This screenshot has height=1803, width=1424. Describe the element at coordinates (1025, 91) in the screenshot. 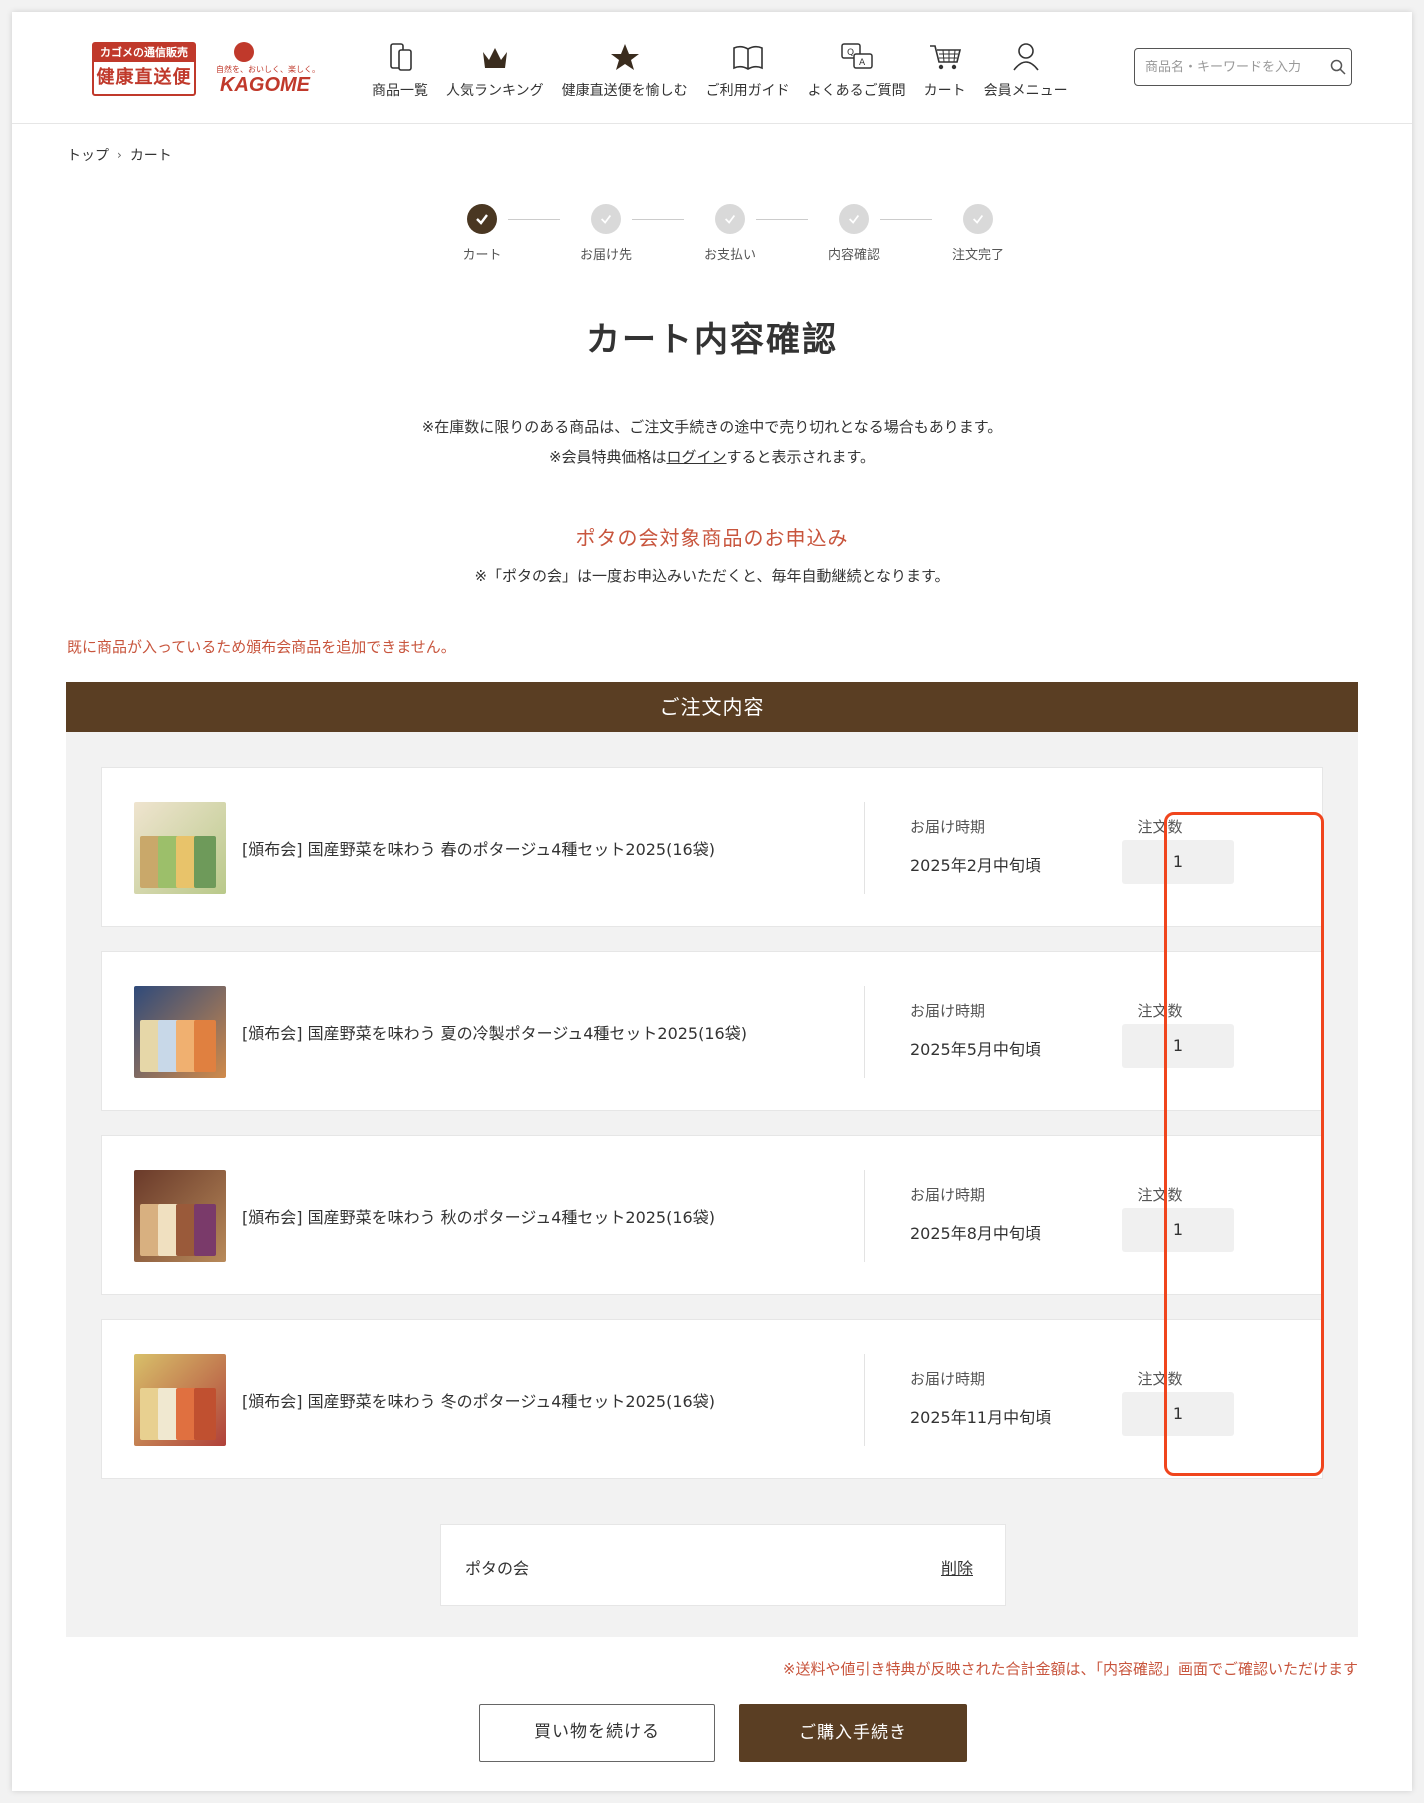

I see `nav-label: 会員メニュー` at that location.